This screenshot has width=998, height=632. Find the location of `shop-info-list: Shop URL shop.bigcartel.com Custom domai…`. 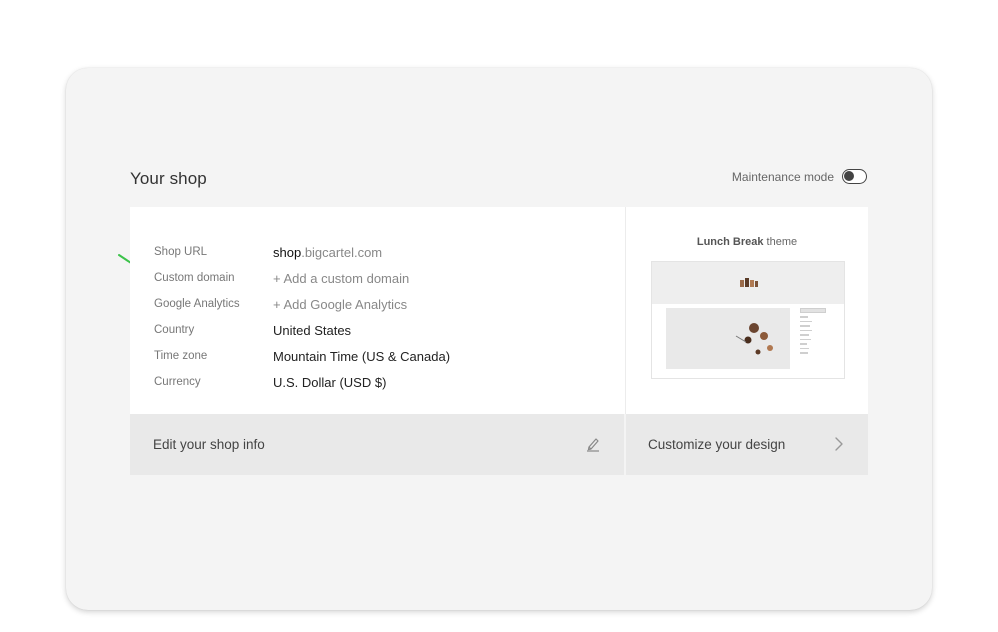

shop-info-list: Shop URL shop.bigcartel.com Custom domai… is located at coordinates (302, 317).